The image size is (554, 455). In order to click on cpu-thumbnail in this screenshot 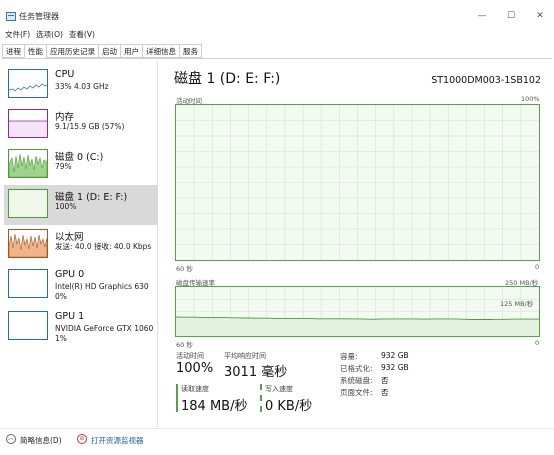, I will do `click(28, 83)`.